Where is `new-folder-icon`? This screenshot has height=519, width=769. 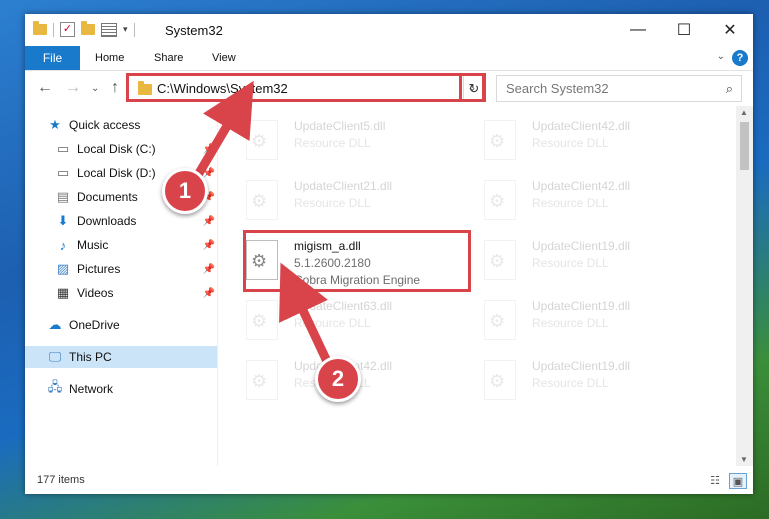
new-folder-icon is located at coordinates (88, 28).